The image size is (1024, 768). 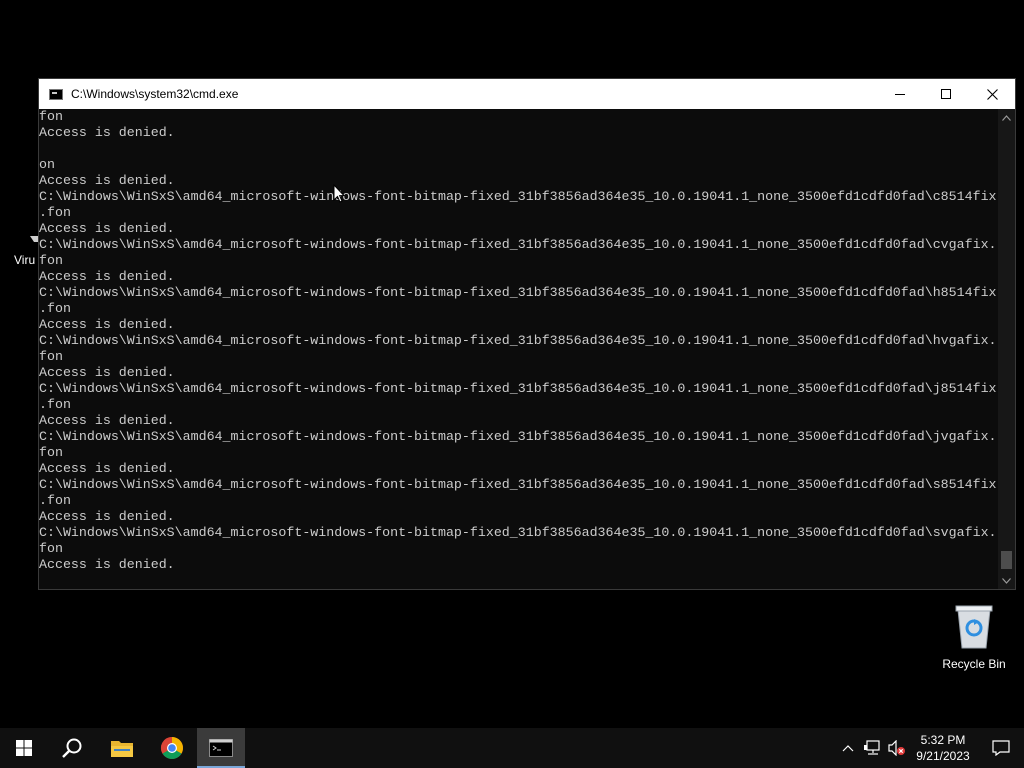 I want to click on minimize-icon, so click(x=900, y=94).